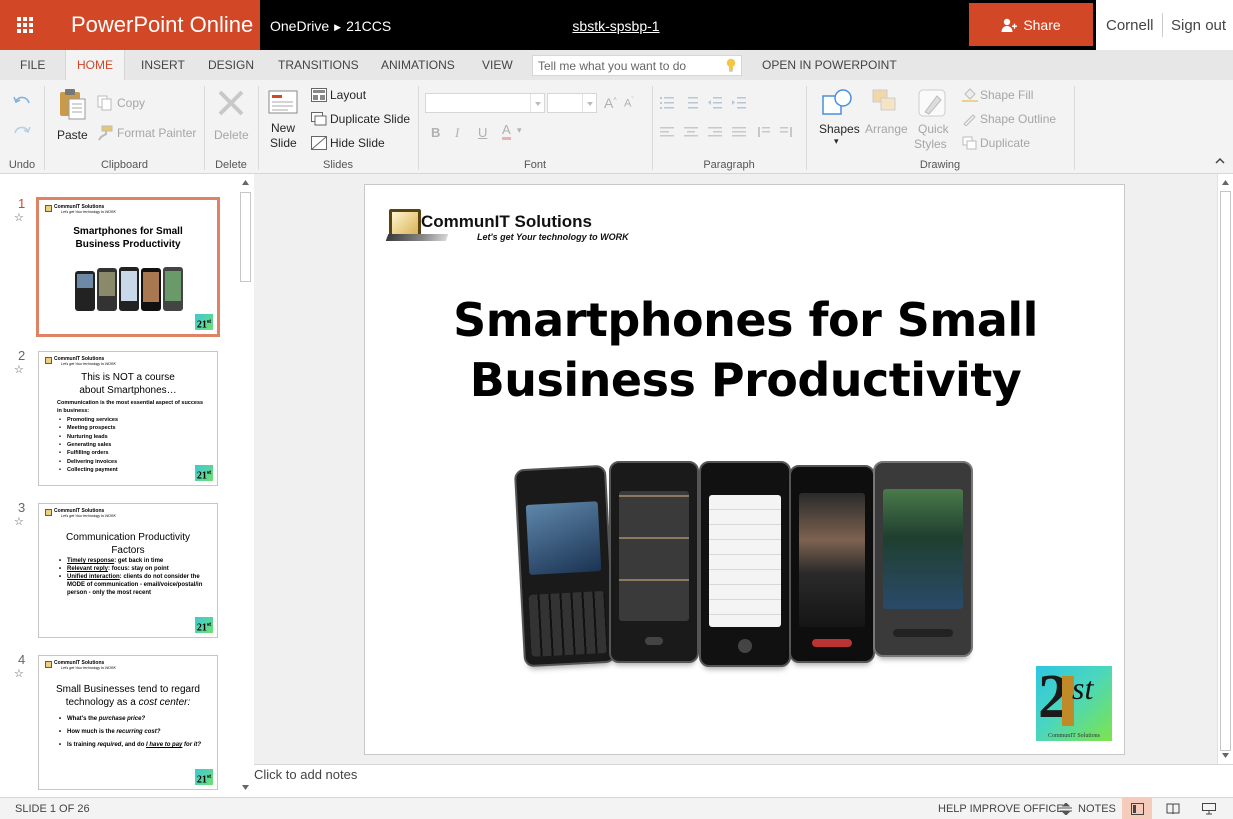  I want to click on copy-button: Copy, so click(127, 104).